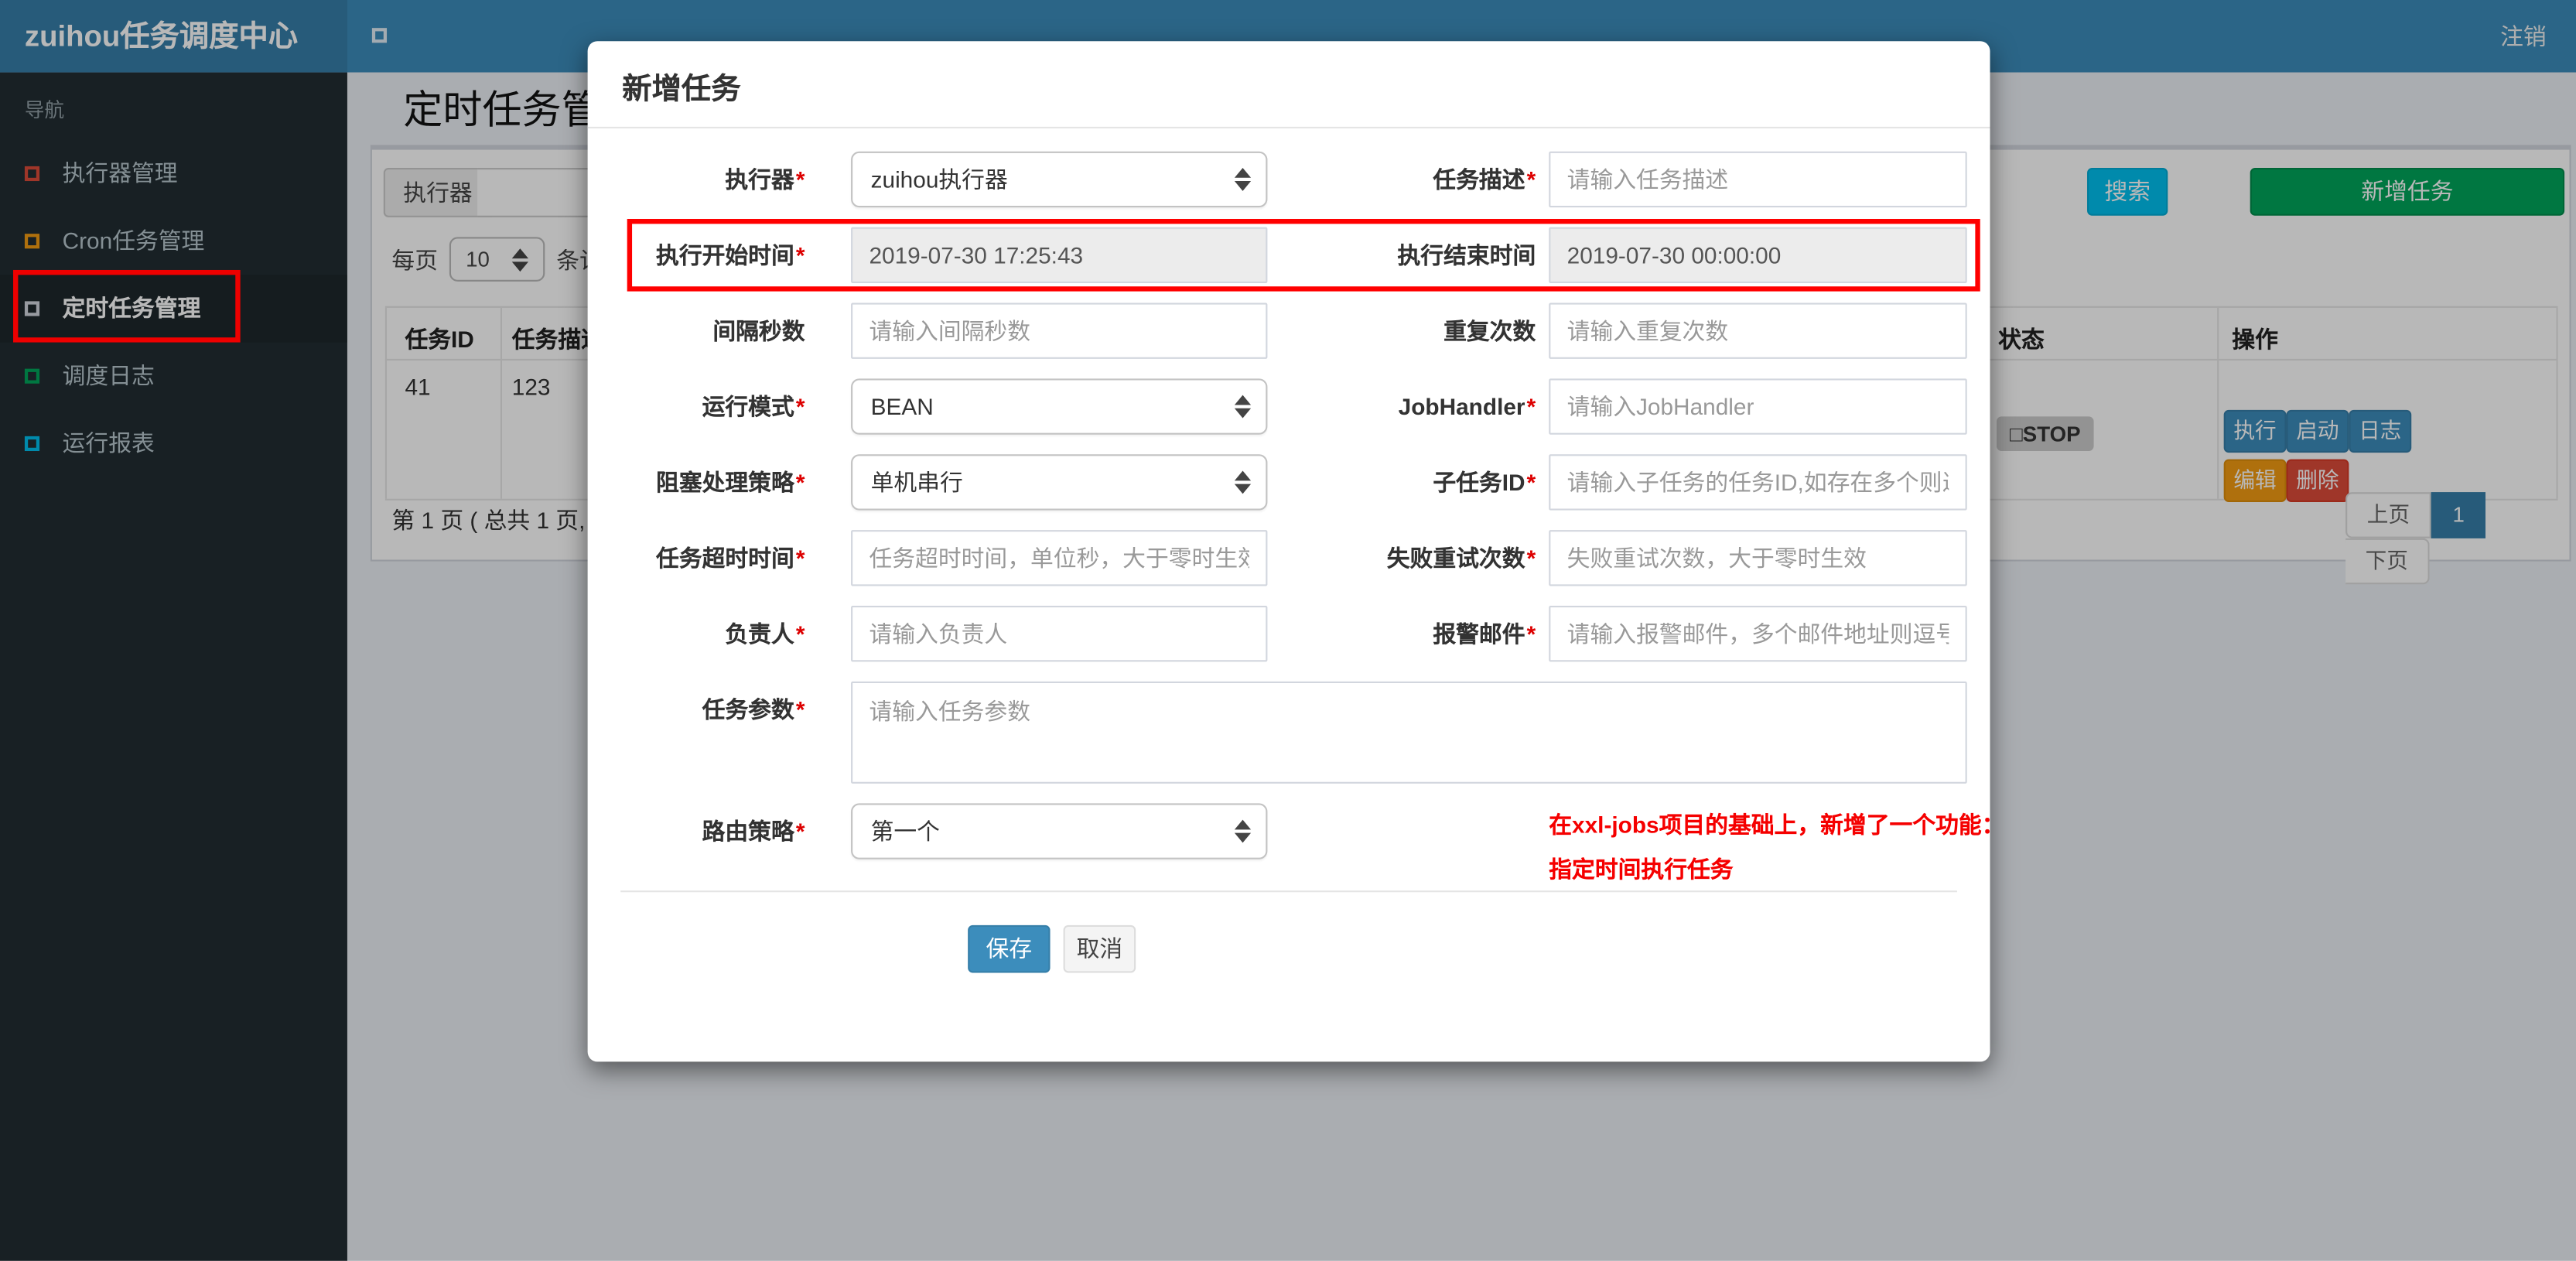 The width and height of the screenshot is (2576, 1261). Describe the element at coordinates (1466, 254) in the screenshot. I see `end-time-label: 执行结束时间` at that location.